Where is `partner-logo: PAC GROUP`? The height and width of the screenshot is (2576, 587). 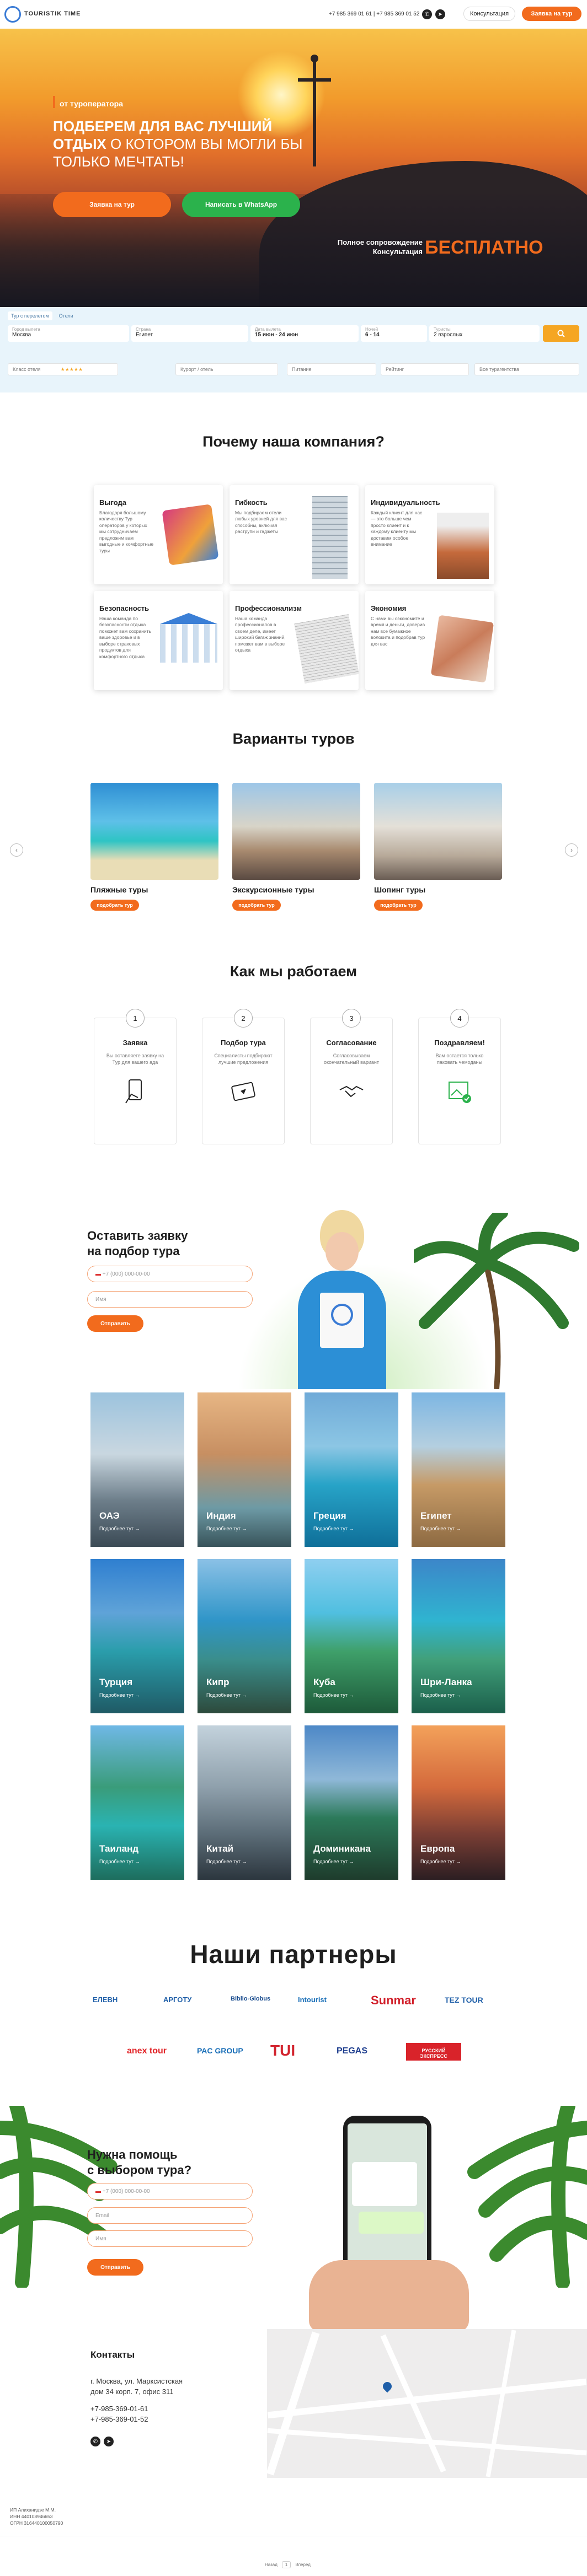 partner-logo: PAC GROUP is located at coordinates (220, 2050).